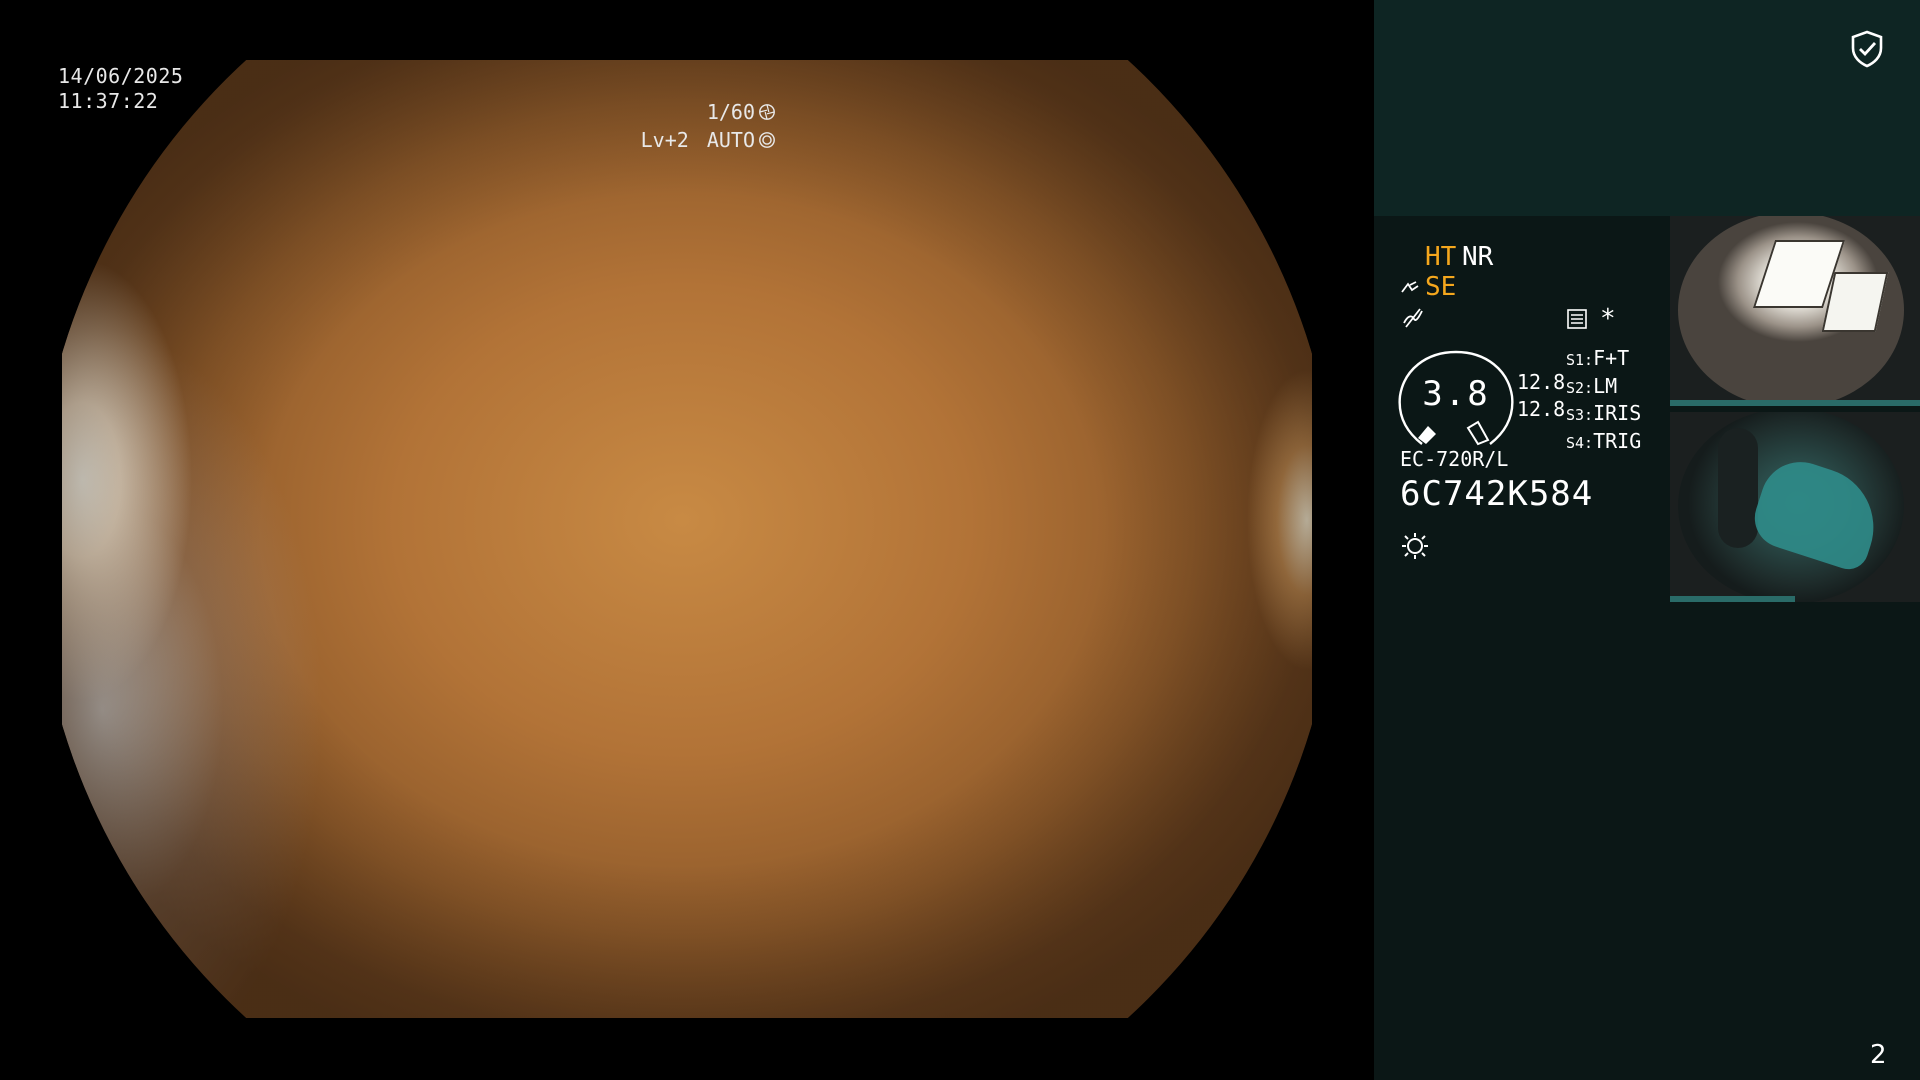 The width and height of the screenshot is (1920, 1080). I want to click on person-figure, so click(1738, 488).